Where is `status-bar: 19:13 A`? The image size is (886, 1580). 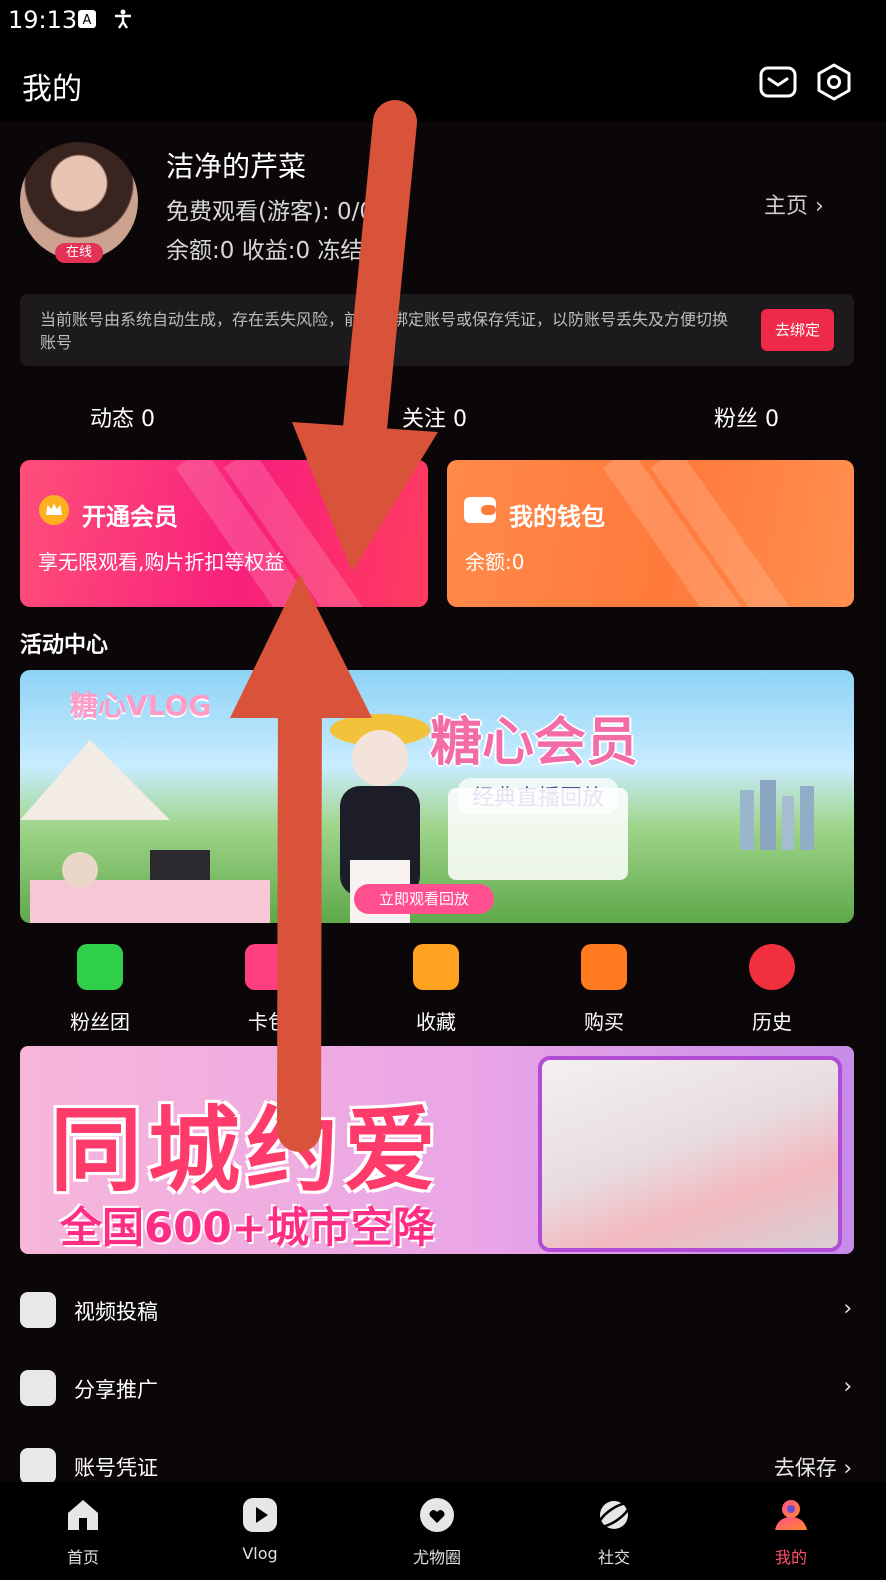
status-bar: 19:13 A is located at coordinates (443, 21).